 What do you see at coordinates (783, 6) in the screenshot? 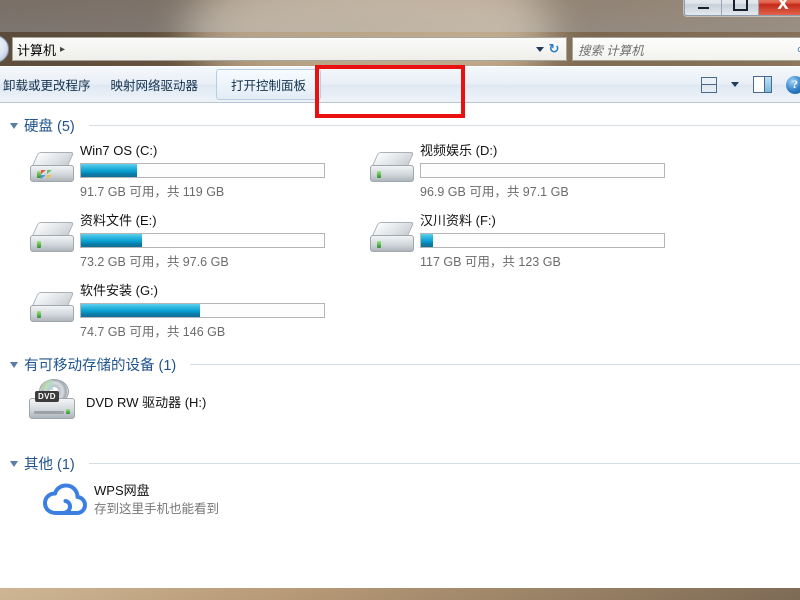
I see `close-icon: X` at bounding box center [783, 6].